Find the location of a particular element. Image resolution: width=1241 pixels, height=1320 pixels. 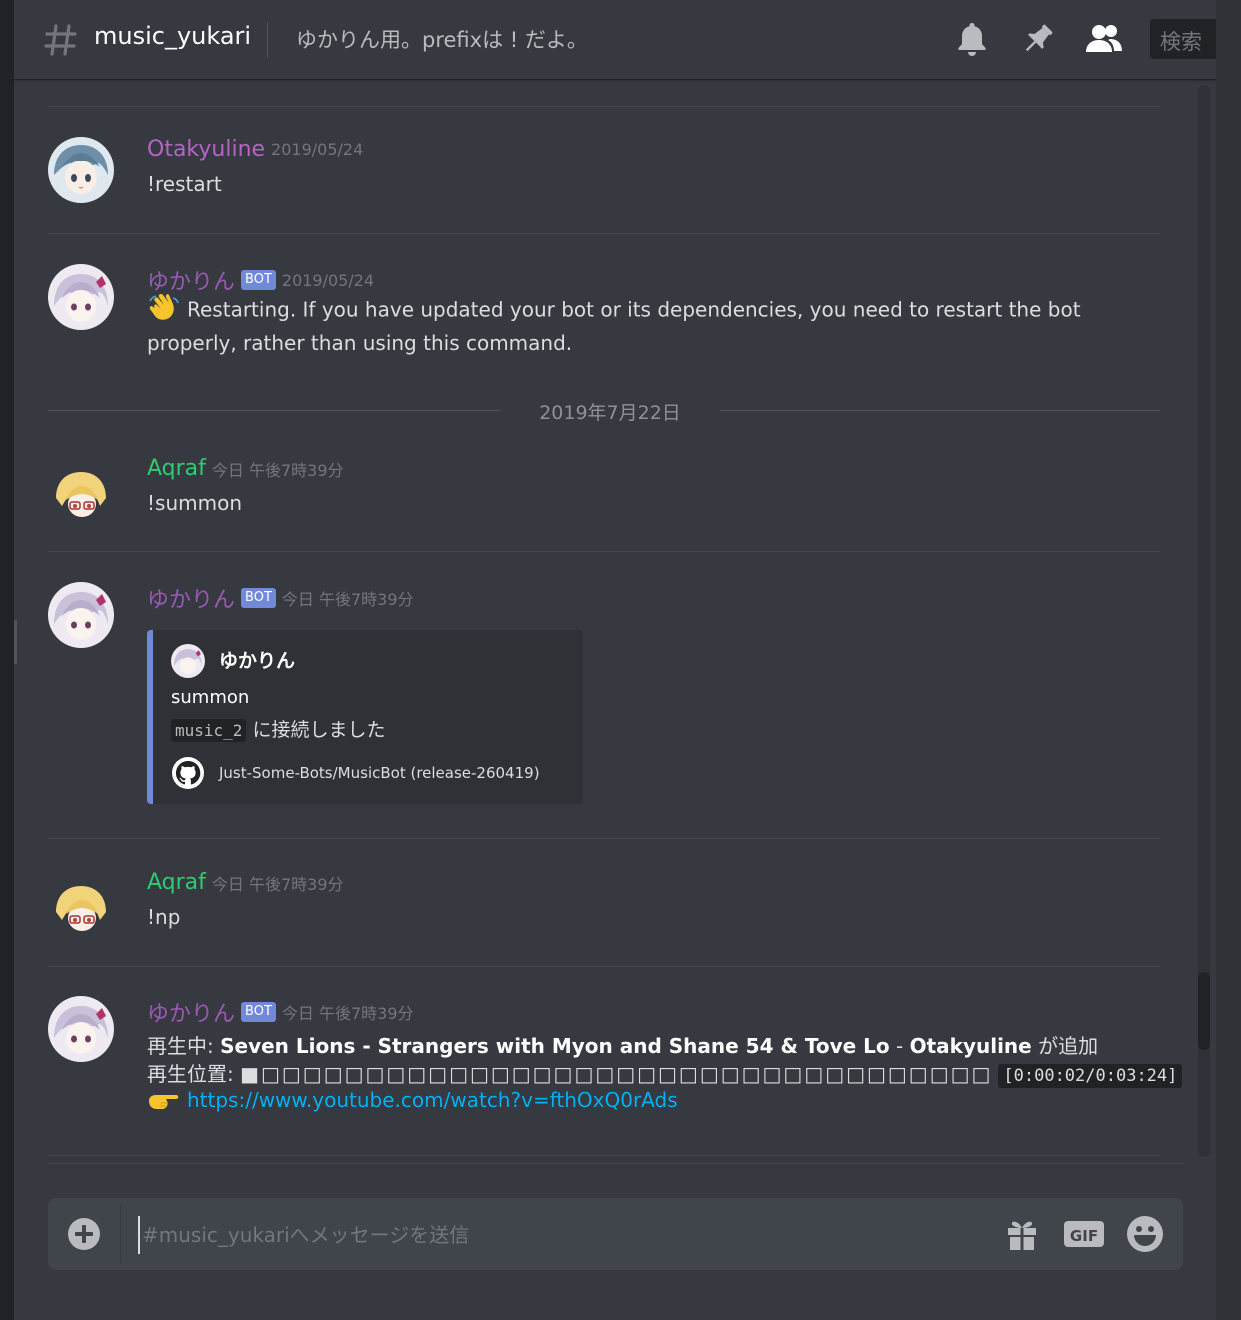

message: Otakyuline 2019/05/24 !restart is located at coordinates (604, 187).